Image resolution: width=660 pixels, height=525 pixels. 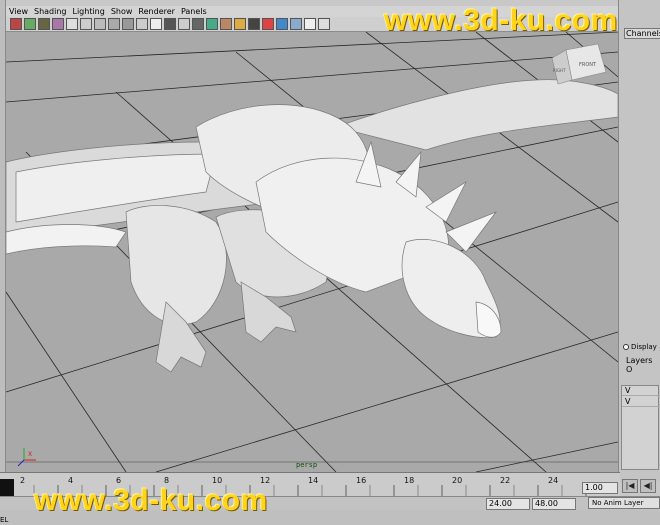 What do you see at coordinates (254, 24) in the screenshot?
I see `shadows-icon` at bounding box center [254, 24].